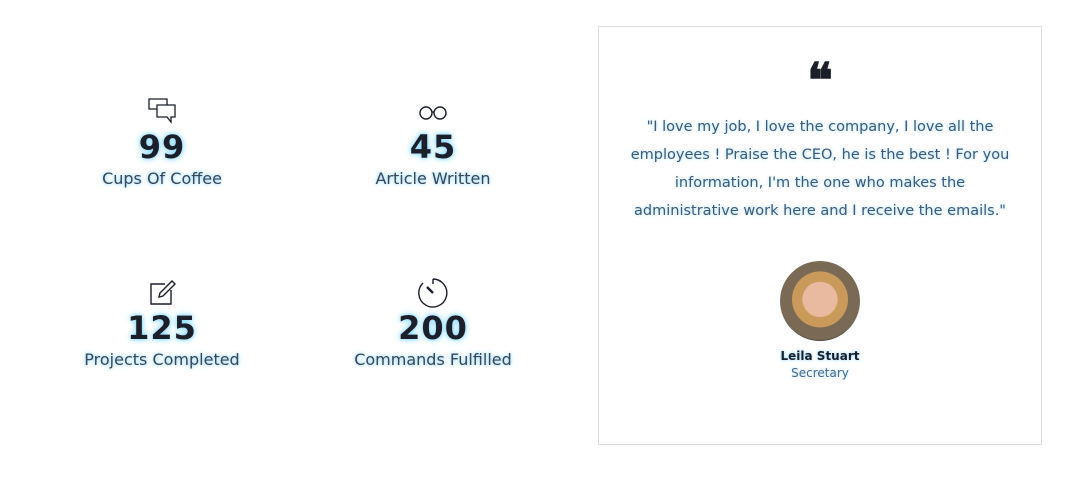 This screenshot has height=495, width=1078. Describe the element at coordinates (433, 147) in the screenshot. I see `stat-value: 45` at that location.